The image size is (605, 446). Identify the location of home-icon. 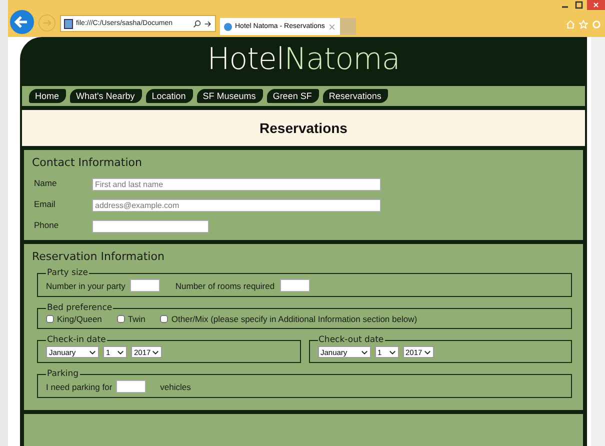
(570, 24).